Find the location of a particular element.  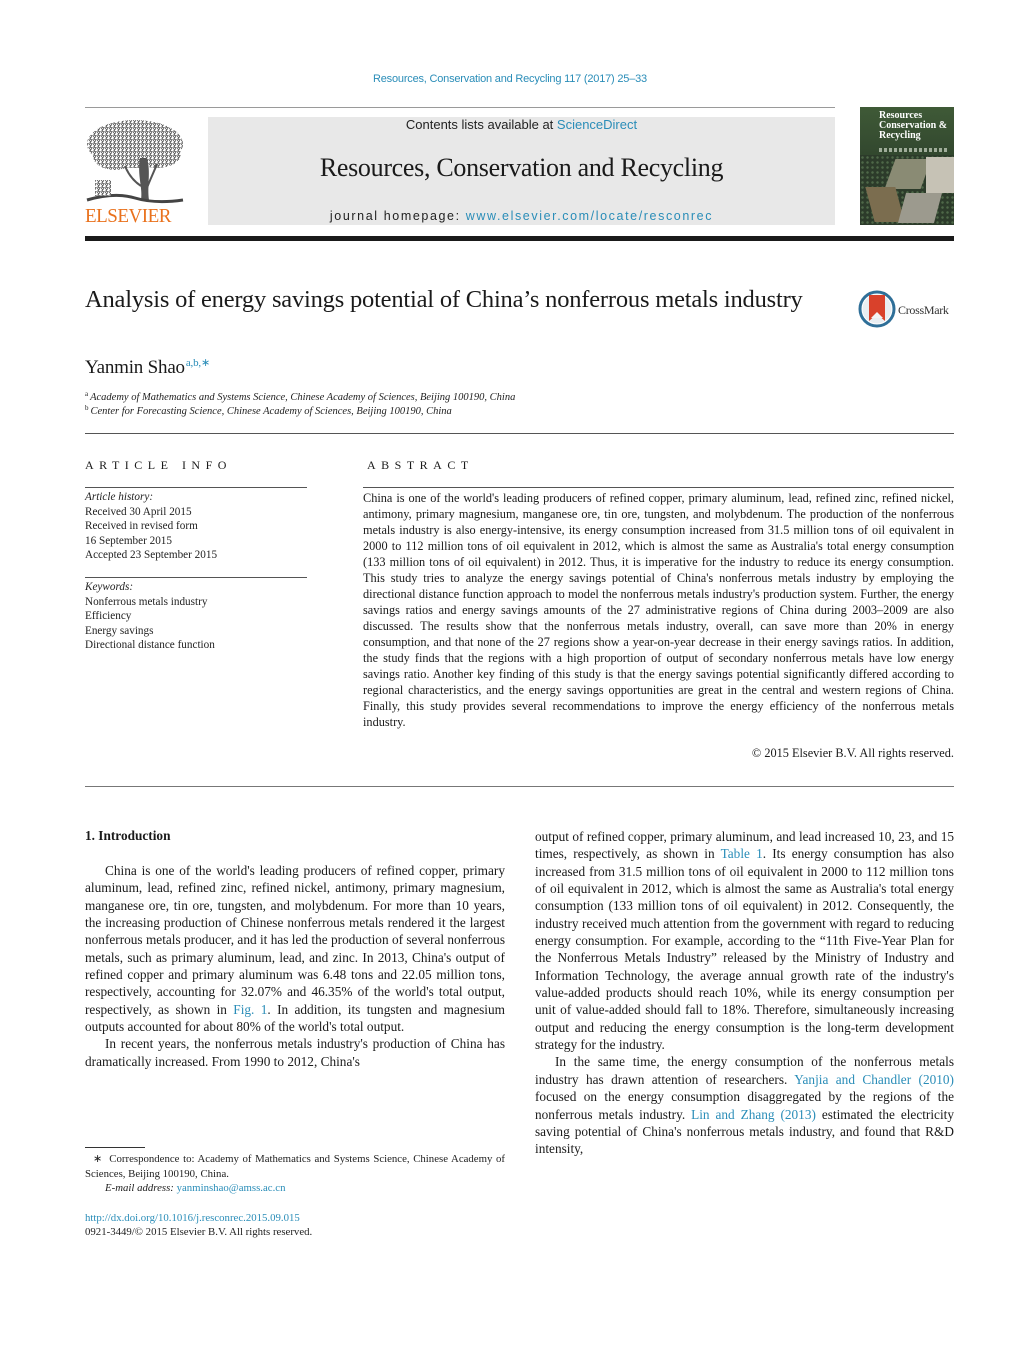

cover-title: Resources Conservation & Recycling is located at coordinates (913, 125).